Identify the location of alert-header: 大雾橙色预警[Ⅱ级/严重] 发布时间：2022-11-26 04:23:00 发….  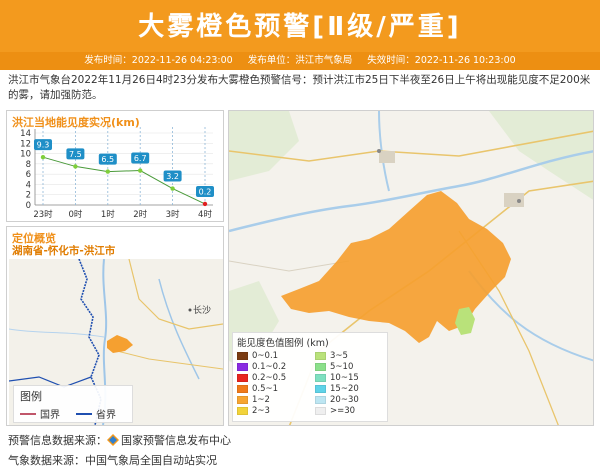
(300, 35).